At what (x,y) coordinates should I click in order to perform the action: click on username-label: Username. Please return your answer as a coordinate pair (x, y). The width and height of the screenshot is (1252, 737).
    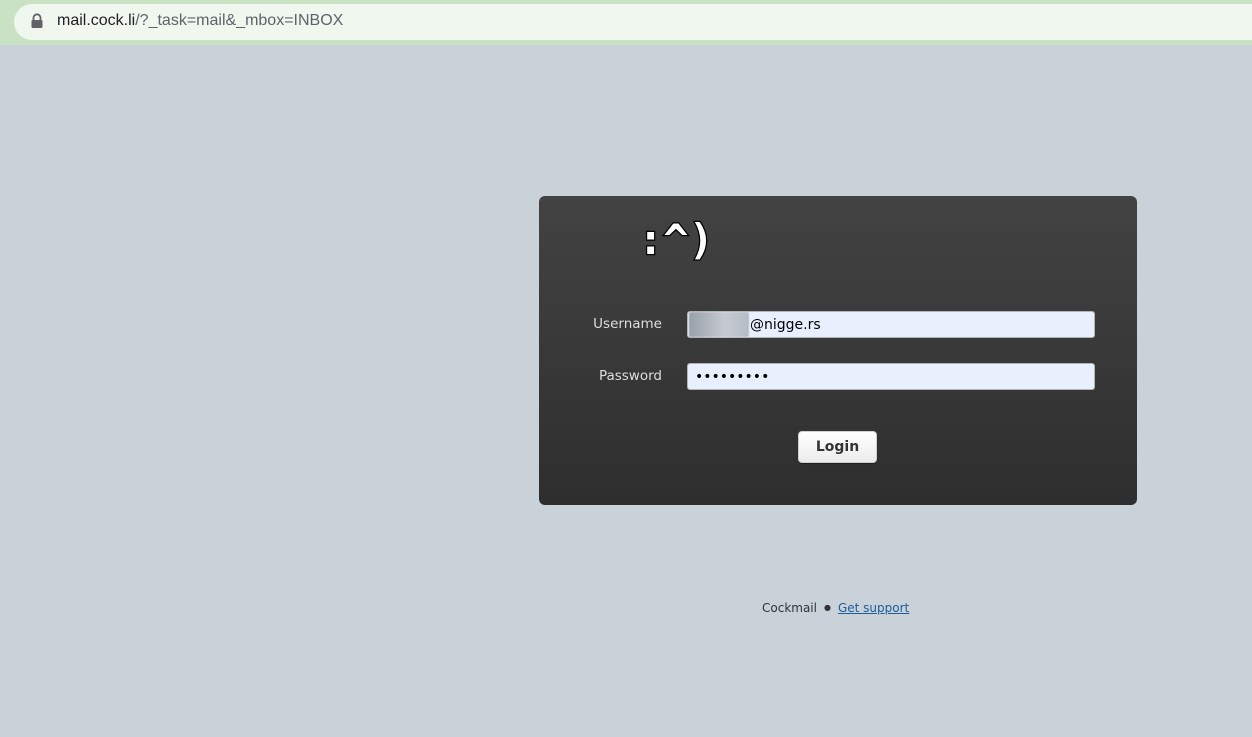
    Looking at the image, I should click on (627, 324).